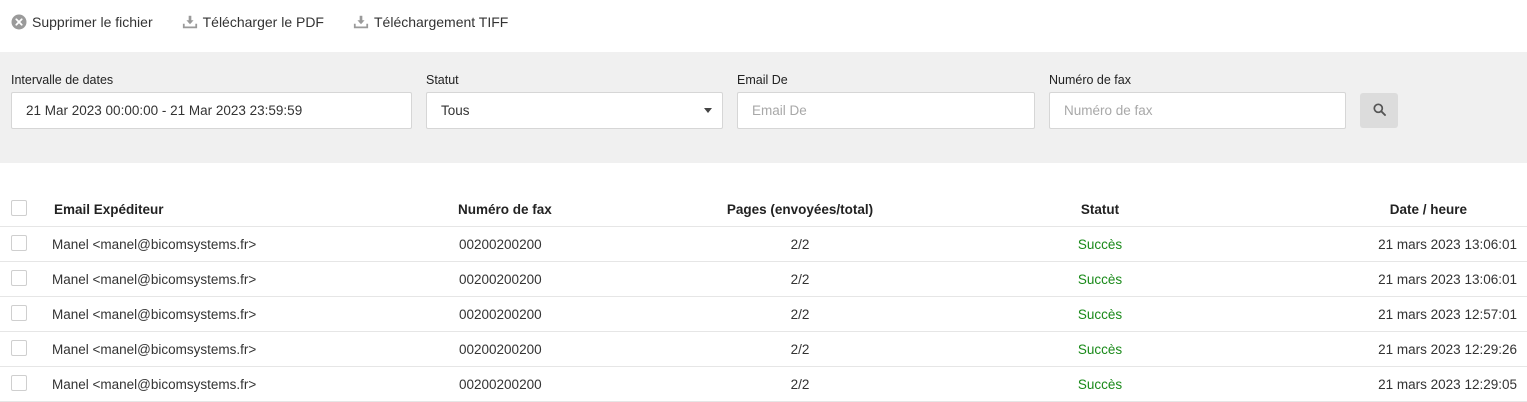 The height and width of the screenshot is (402, 1527). What do you see at coordinates (1100, 209) in the screenshot?
I see `header-status: Statut` at bounding box center [1100, 209].